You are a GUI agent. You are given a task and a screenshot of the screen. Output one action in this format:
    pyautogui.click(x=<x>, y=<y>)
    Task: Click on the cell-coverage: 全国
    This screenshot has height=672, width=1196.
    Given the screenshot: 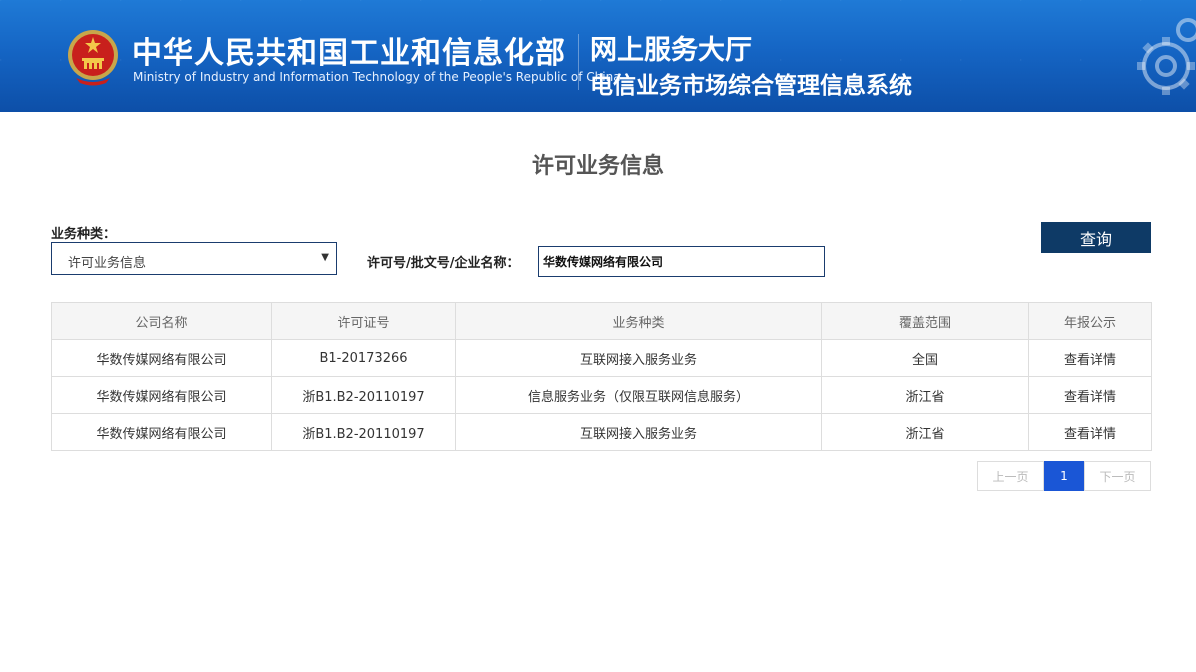 What is the action you would take?
    pyautogui.click(x=925, y=358)
    